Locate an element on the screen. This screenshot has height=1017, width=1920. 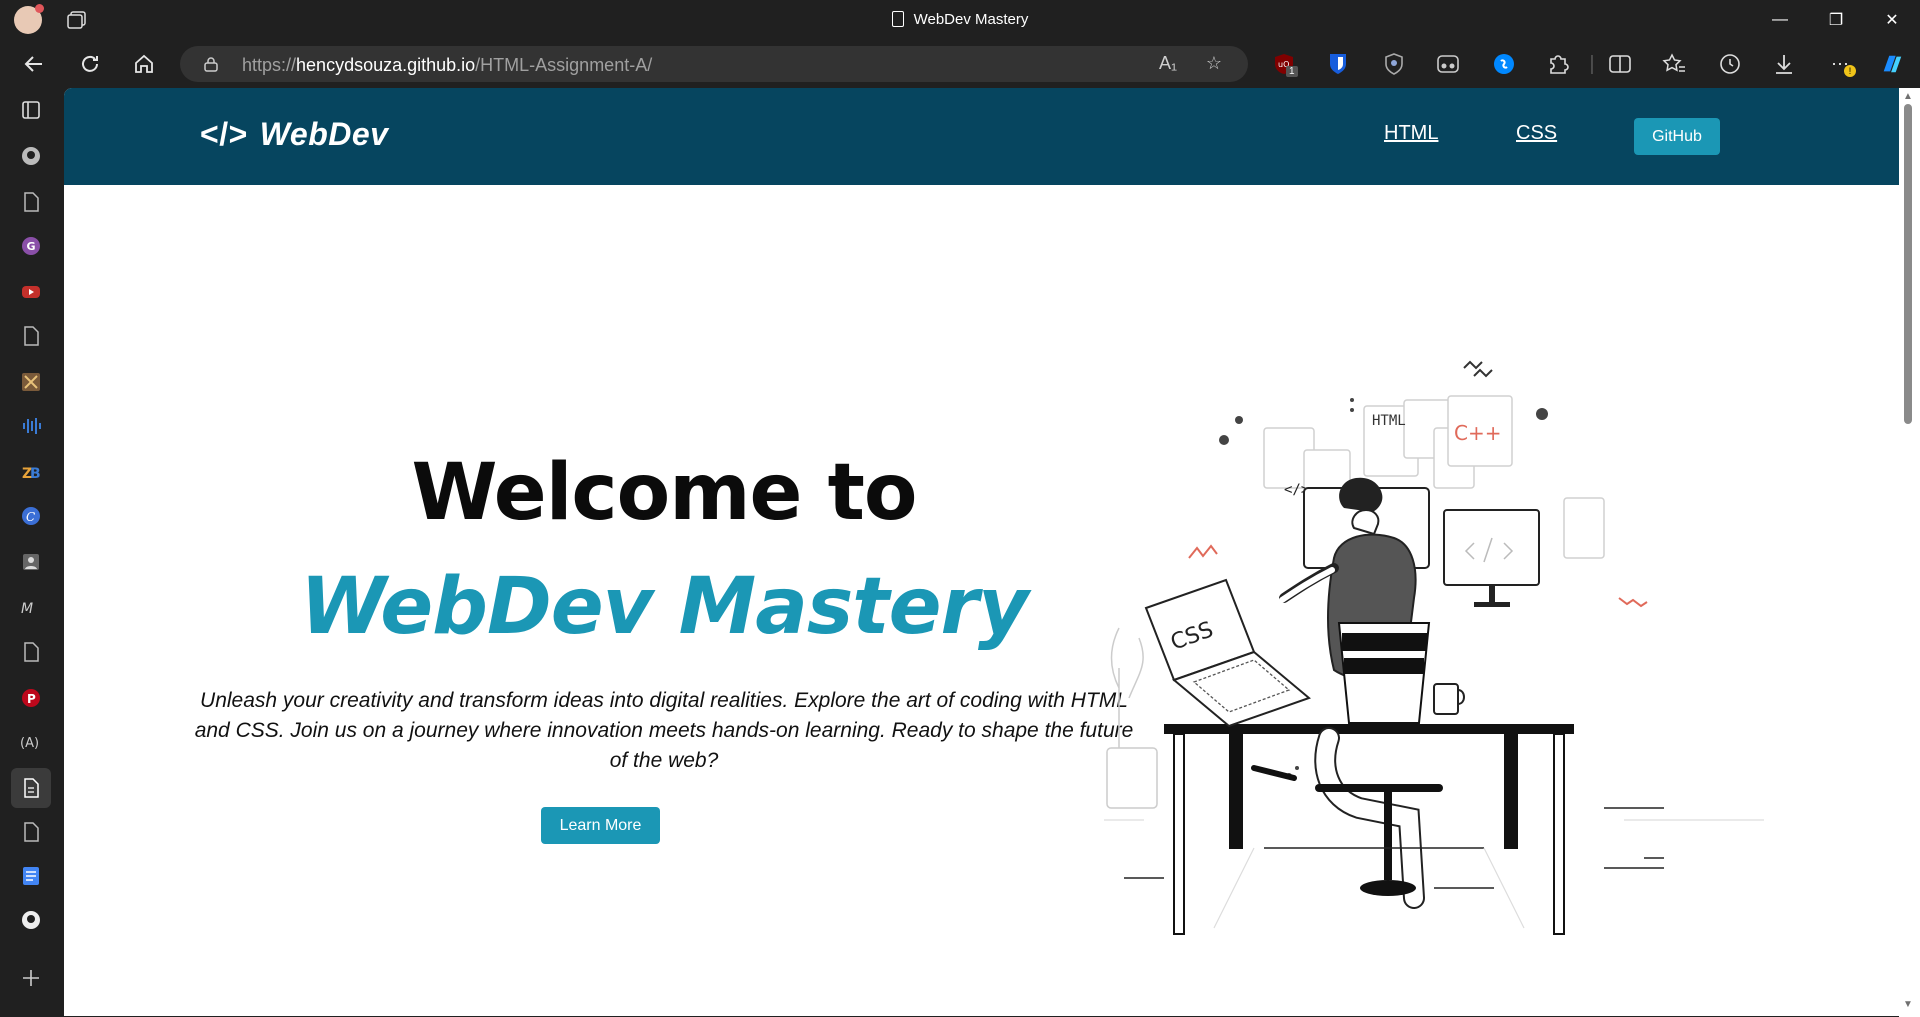
youtube-icon is located at coordinates (31, 292).